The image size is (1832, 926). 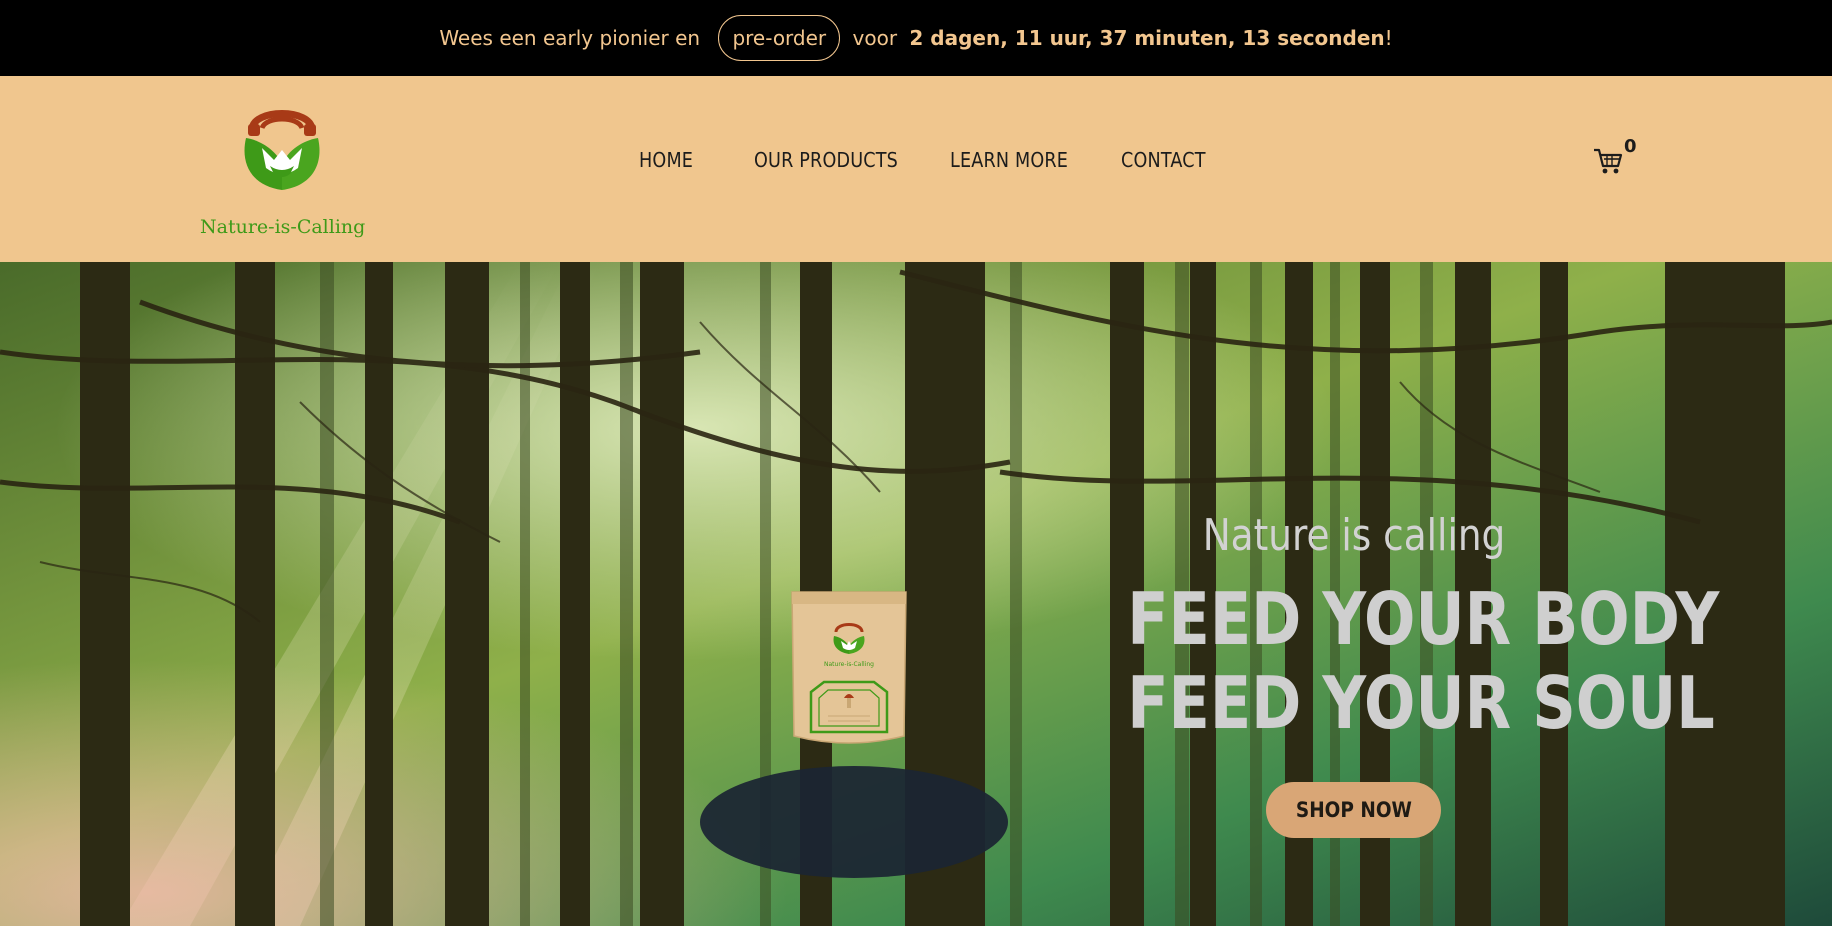 I want to click on product-pouch-image: Nature-is-Calling, so click(x=849, y=666).